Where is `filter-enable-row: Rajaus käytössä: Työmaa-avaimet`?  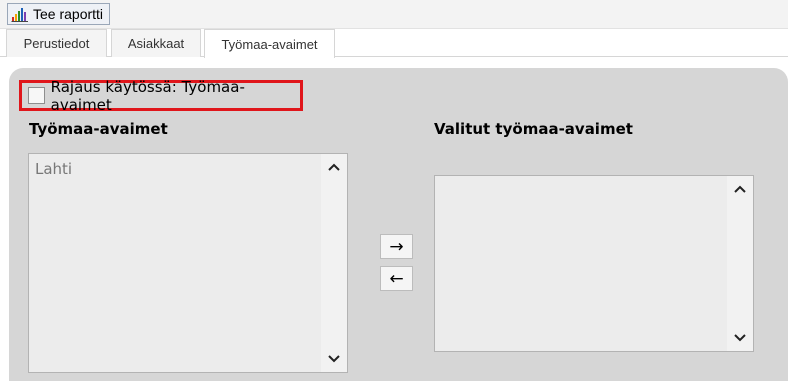
filter-enable-row: Rajaus käytössä: Työmaa-avaimet is located at coordinates (161, 95).